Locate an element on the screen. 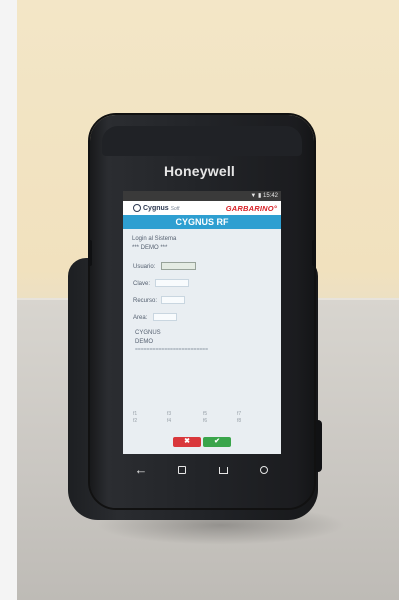 This screenshot has width=399, height=600. image-margin is located at coordinates (8, 300).